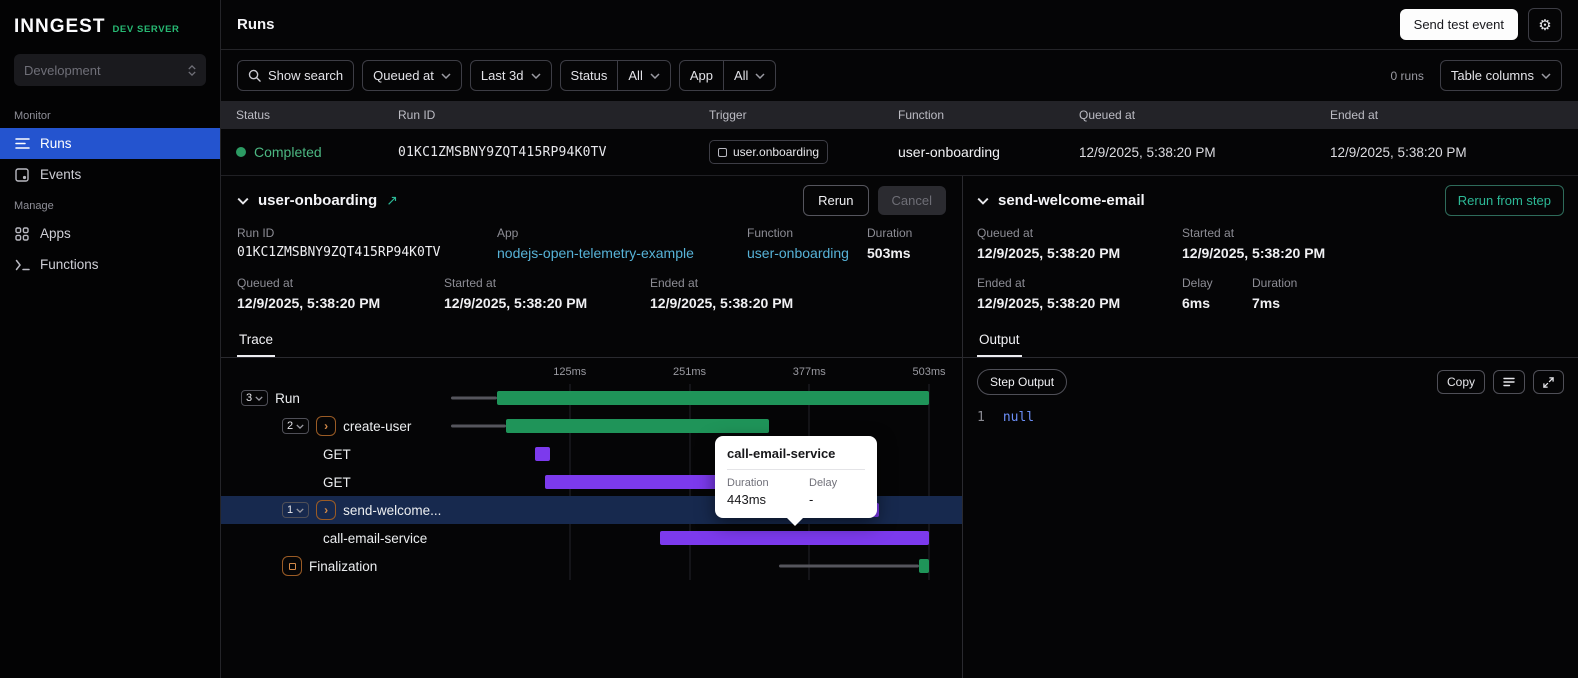 This screenshot has width=1578, height=678. I want to click on external-link-icon: ↗, so click(392, 200).